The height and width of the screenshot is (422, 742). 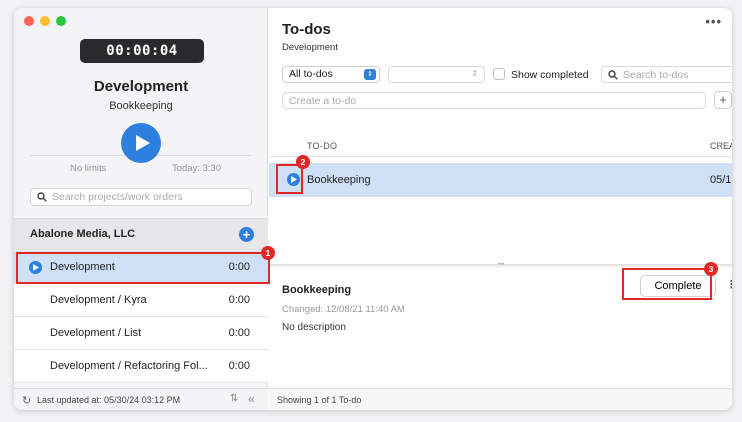 What do you see at coordinates (339, 180) in the screenshot?
I see `todo-label: Bookkeeping` at bounding box center [339, 180].